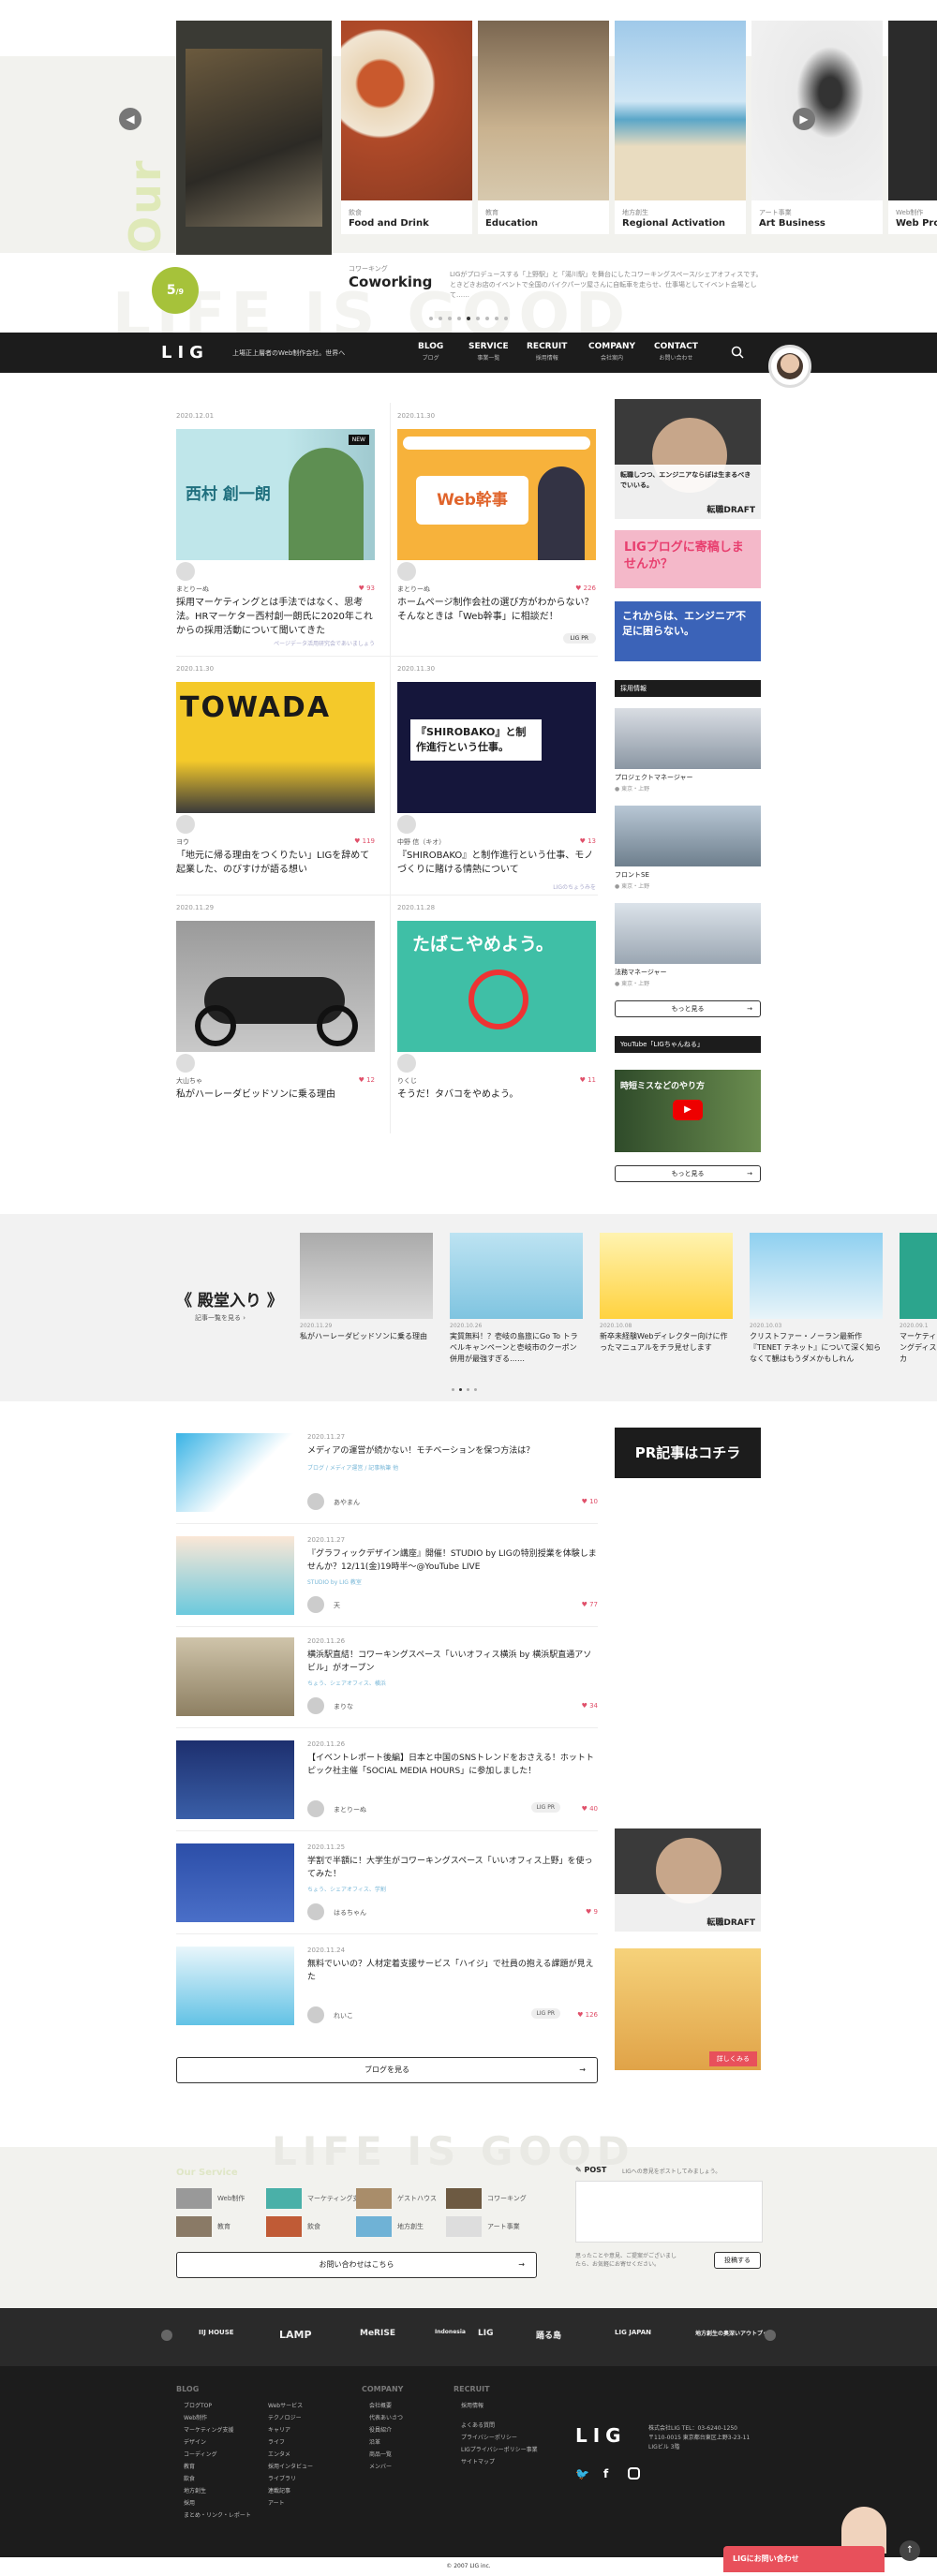 The height and width of the screenshot is (2576, 937). Describe the element at coordinates (407, 1081) in the screenshot. I see `author-name: りくじ` at that location.